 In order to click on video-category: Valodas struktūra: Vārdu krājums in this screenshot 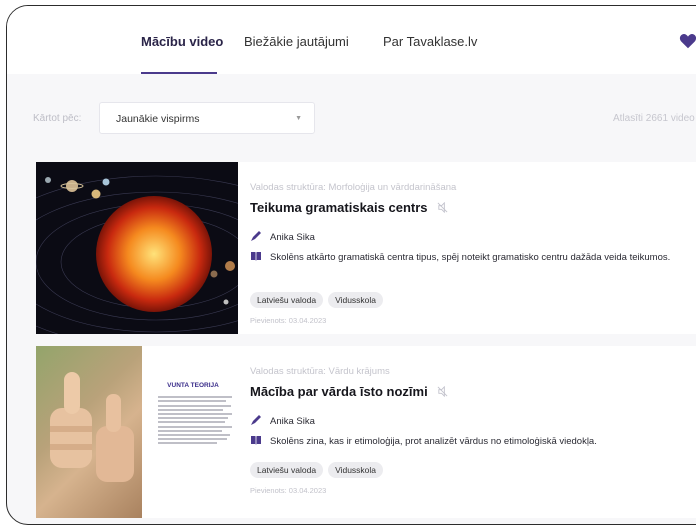, I will do `click(320, 371)`.